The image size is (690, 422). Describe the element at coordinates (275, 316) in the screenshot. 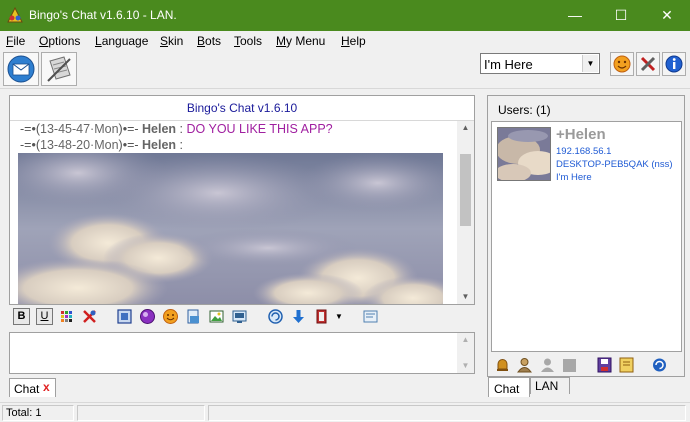

I see `refresh-icon` at that location.